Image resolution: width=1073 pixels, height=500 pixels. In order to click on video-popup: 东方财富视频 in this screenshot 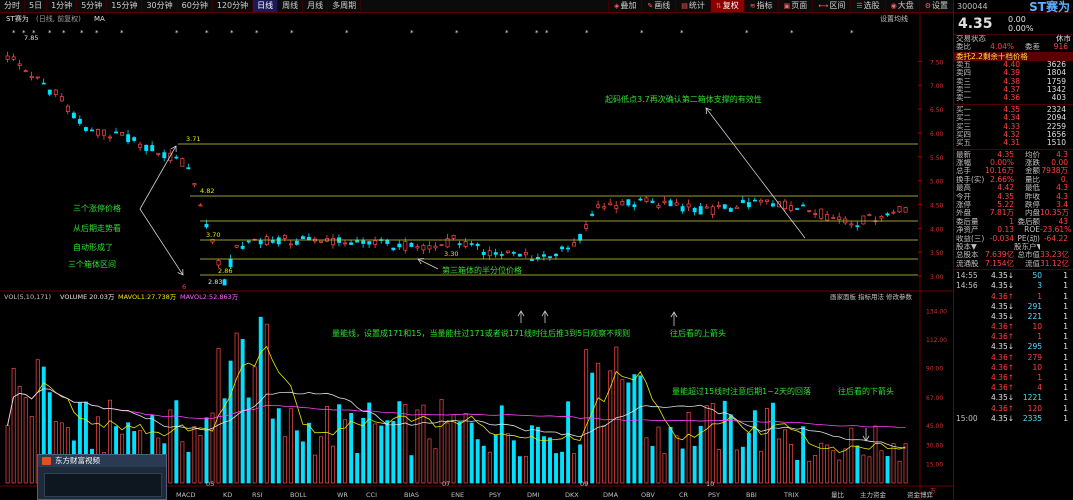, I will do `click(102, 477)`.